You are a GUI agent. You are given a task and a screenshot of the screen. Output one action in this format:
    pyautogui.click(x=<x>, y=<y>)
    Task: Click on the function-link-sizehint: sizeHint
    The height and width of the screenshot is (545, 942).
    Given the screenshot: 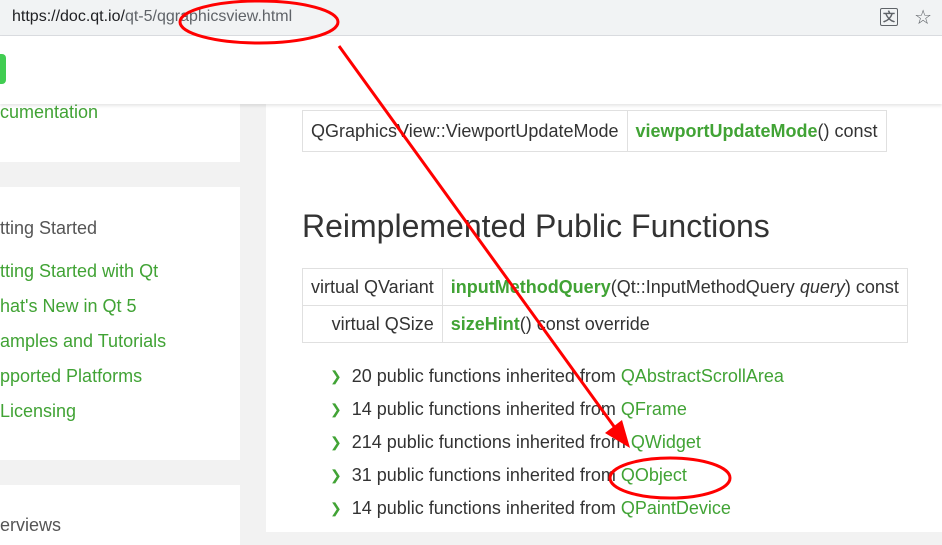 What is the action you would take?
    pyautogui.click(x=485, y=324)
    